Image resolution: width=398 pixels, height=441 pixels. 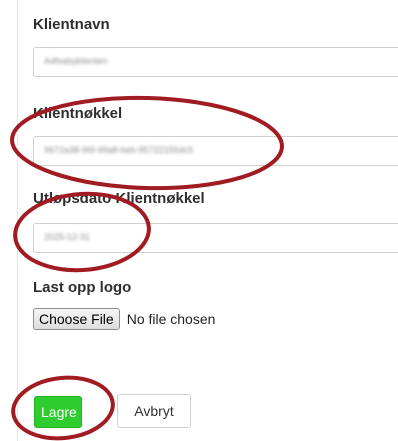 I want to click on file-status-text: No file chosen, so click(x=171, y=319).